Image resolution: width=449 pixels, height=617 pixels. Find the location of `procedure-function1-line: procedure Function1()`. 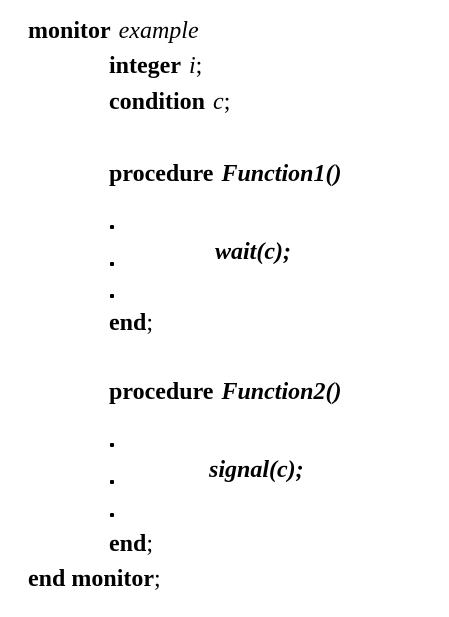

procedure-function1-line: procedure Function1() is located at coordinates (225, 174).